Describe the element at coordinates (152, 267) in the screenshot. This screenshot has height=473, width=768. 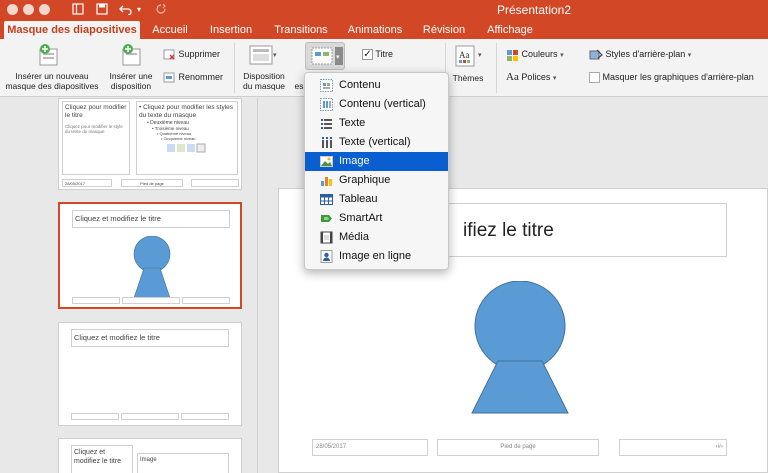
I see `thumb2-picture-shape` at that location.